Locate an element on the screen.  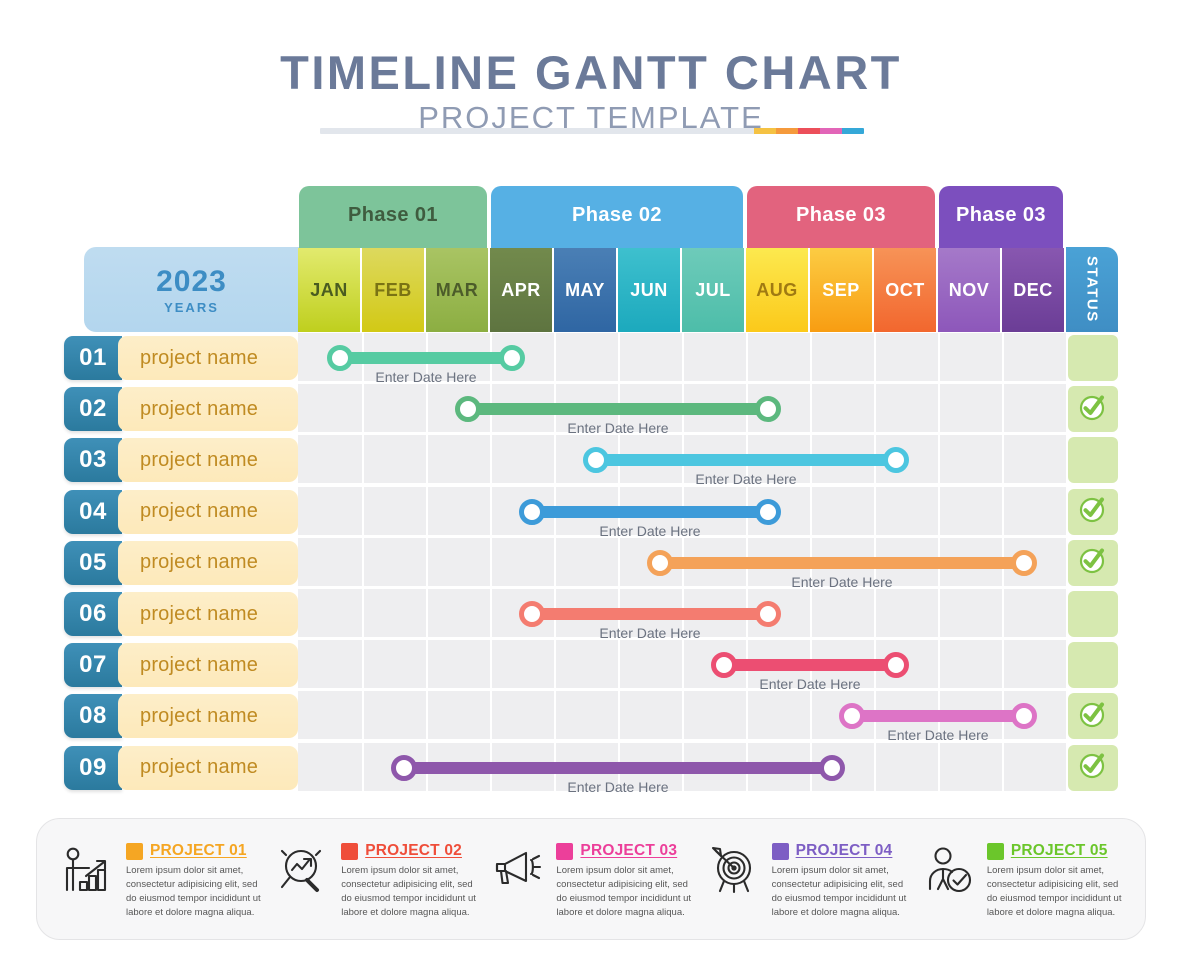
legend-title: PROJECT 01 is located at coordinates (198, 851).